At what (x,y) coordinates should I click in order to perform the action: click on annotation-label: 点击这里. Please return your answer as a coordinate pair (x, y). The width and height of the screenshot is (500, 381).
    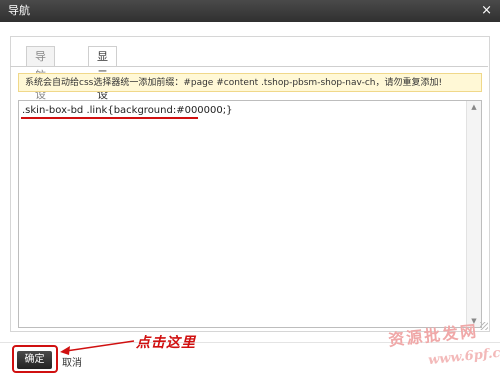
    Looking at the image, I should click on (166, 343).